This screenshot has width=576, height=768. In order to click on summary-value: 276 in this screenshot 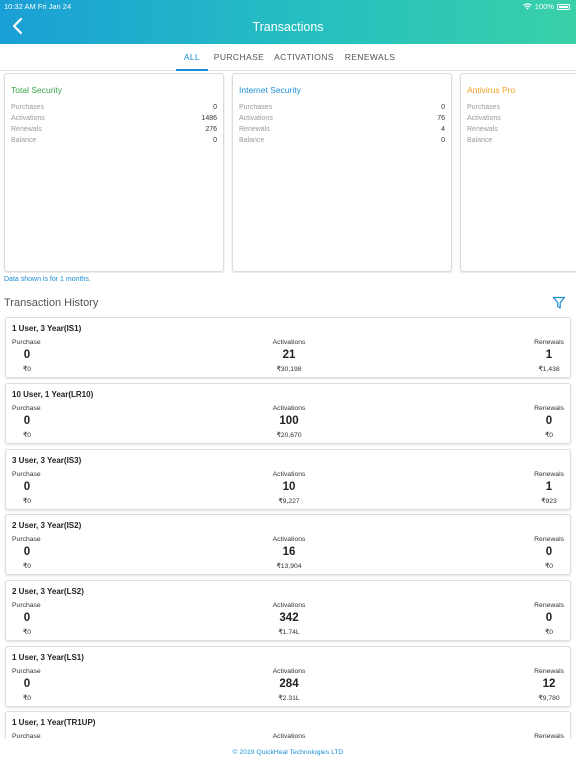, I will do `click(211, 129)`.